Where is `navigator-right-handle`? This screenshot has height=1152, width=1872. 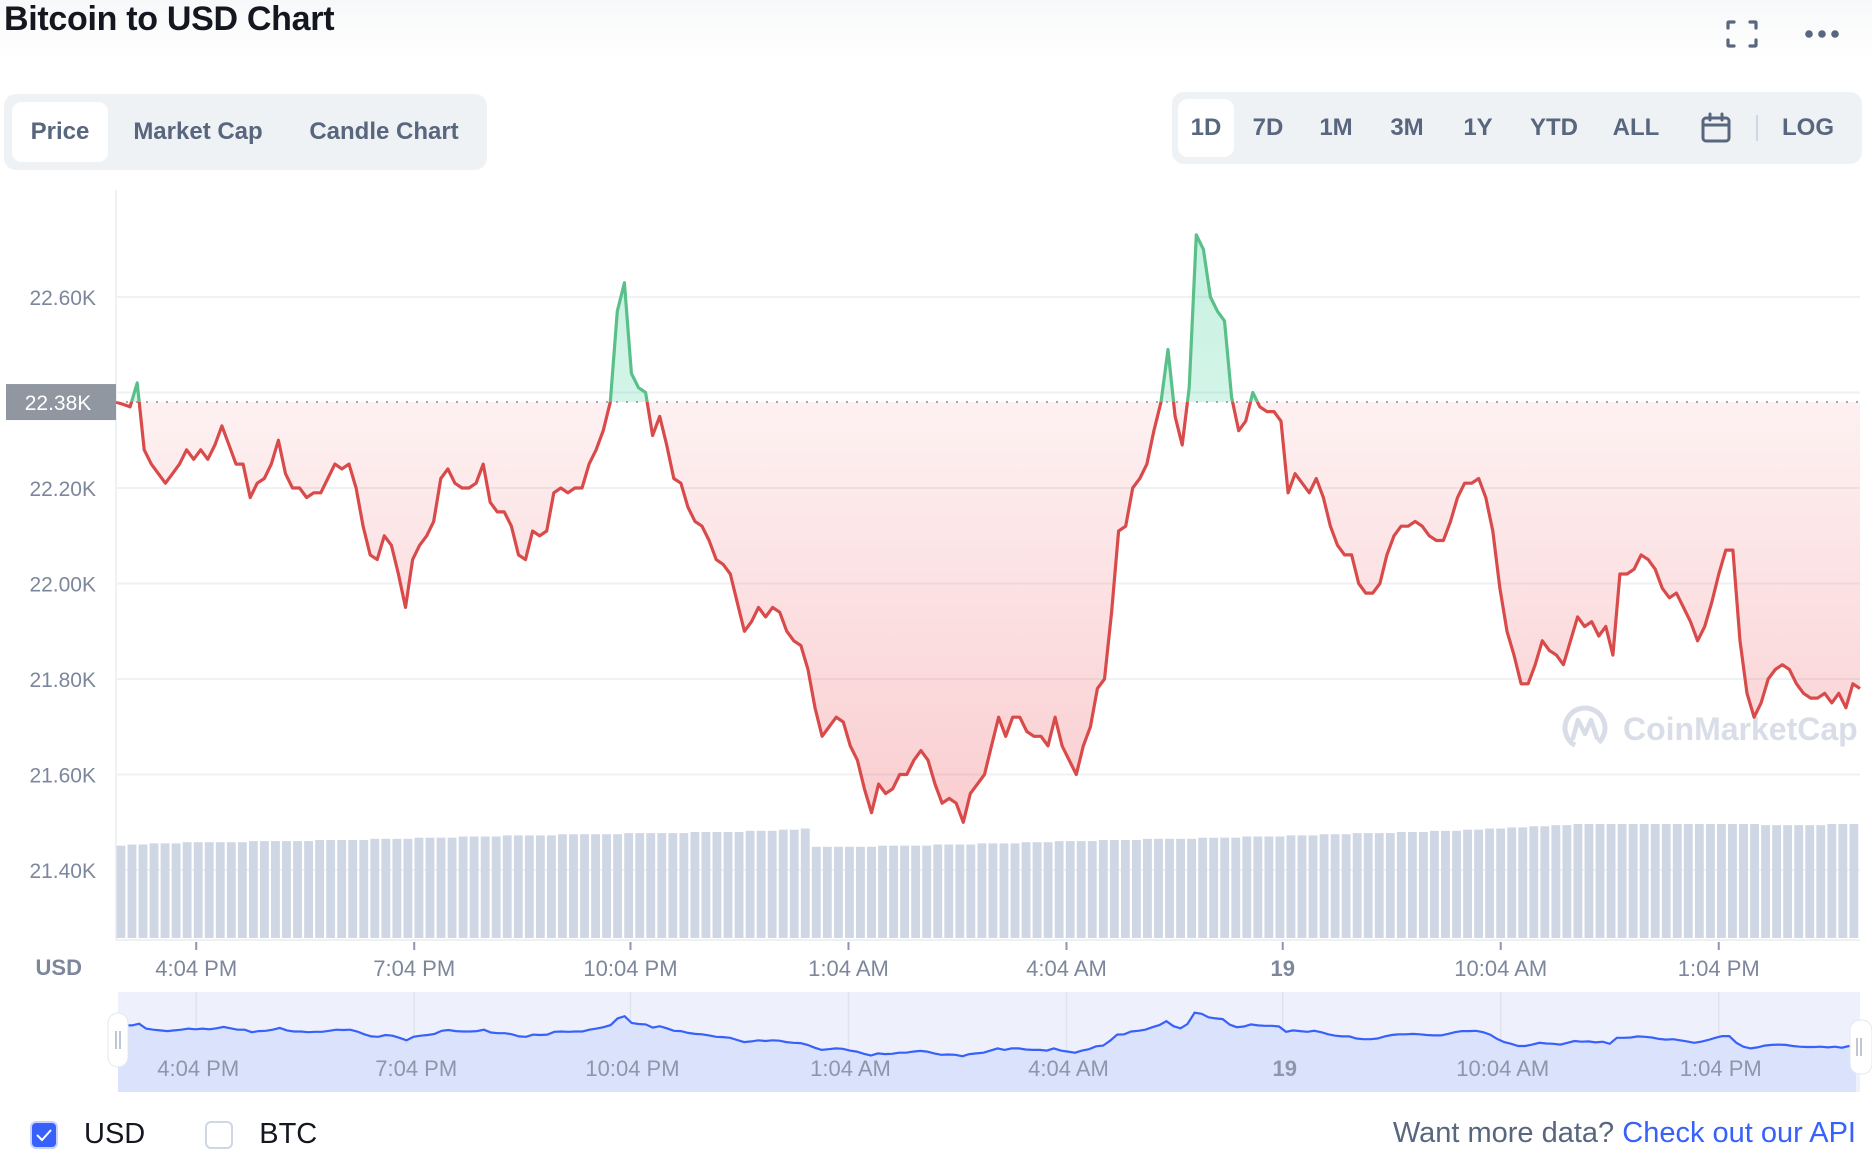 navigator-right-handle is located at coordinates (1860, 1047).